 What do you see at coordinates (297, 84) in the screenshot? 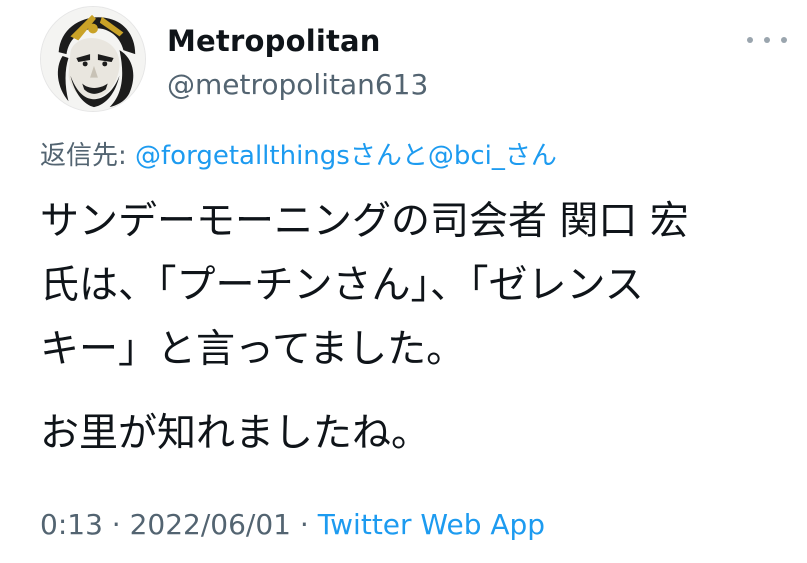
I see `user-handle: @metropolitan613` at bounding box center [297, 84].